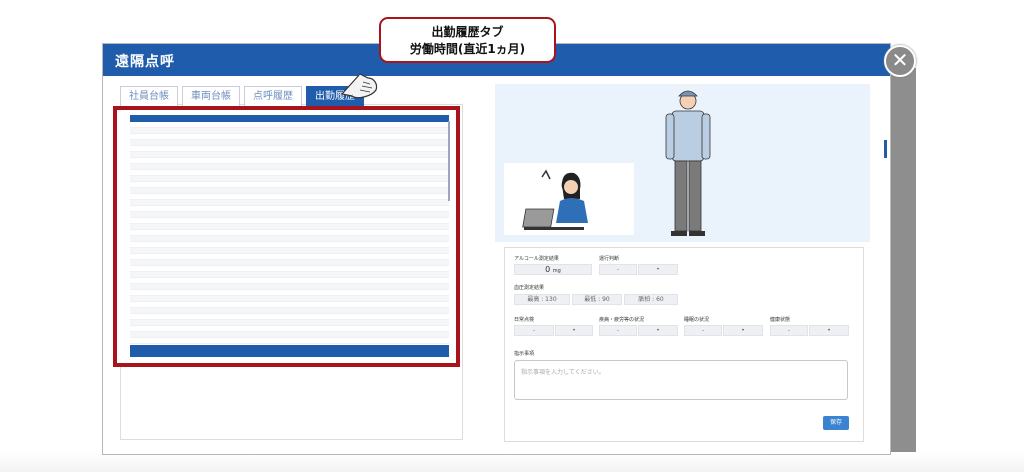  I want to click on bp-high-field: 最高 : 130, so click(542, 299).